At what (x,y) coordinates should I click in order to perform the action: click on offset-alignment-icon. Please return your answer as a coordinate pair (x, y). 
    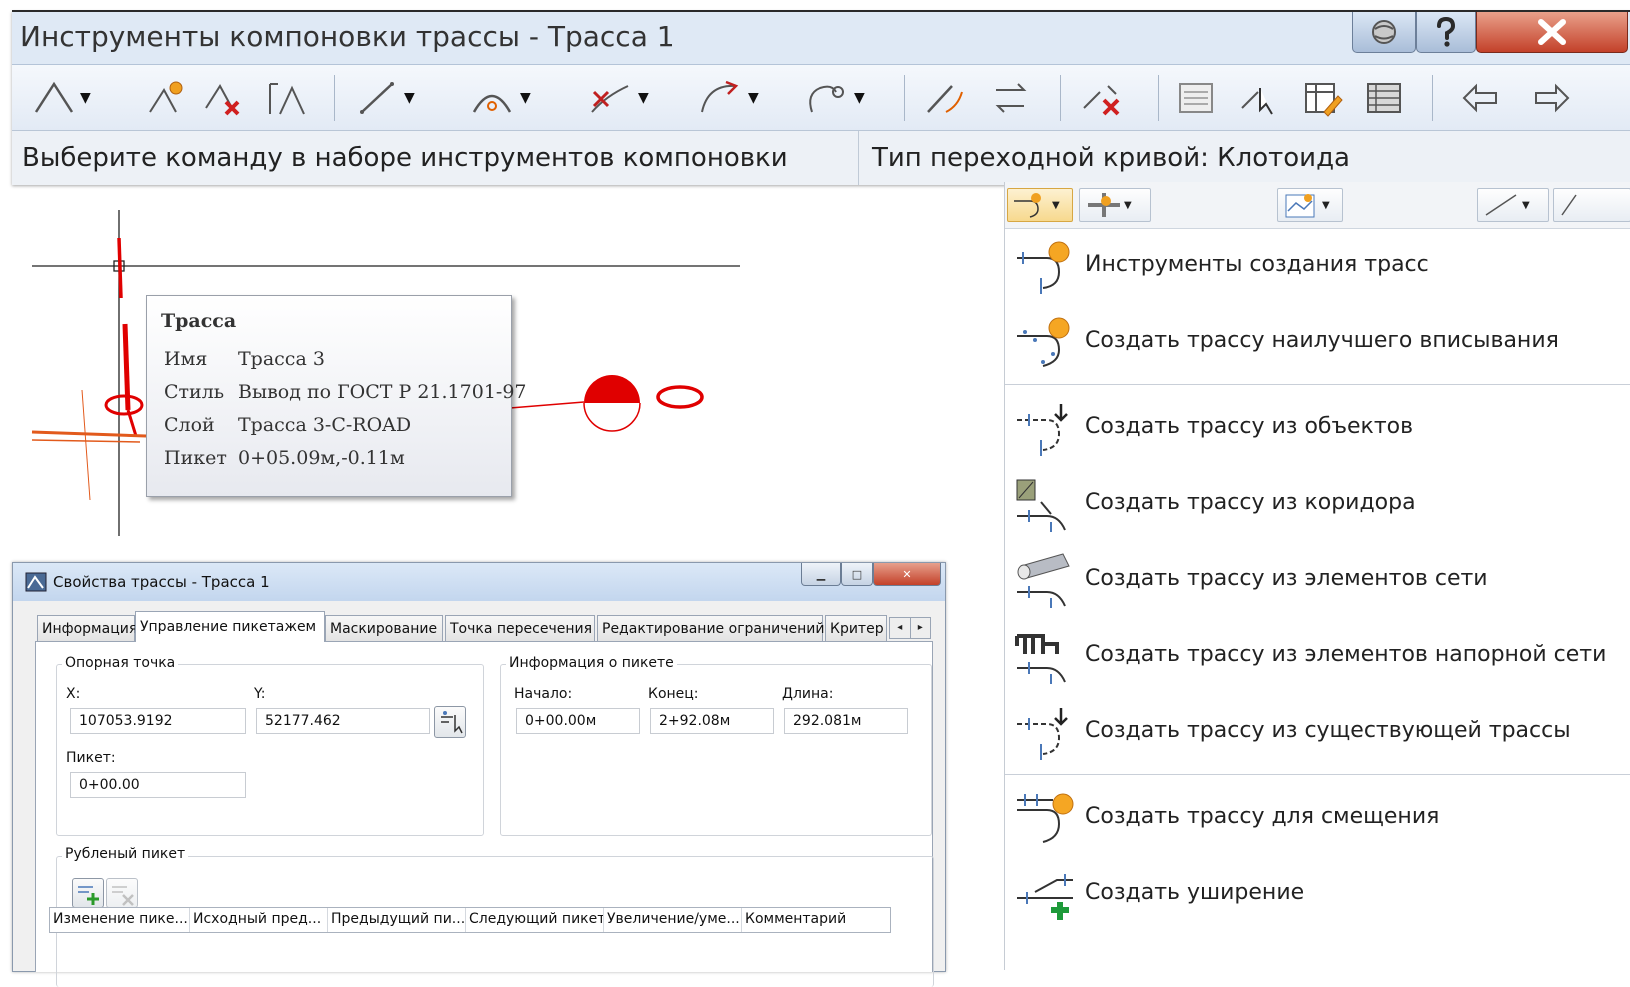
    Looking at the image, I should click on (1045, 818).